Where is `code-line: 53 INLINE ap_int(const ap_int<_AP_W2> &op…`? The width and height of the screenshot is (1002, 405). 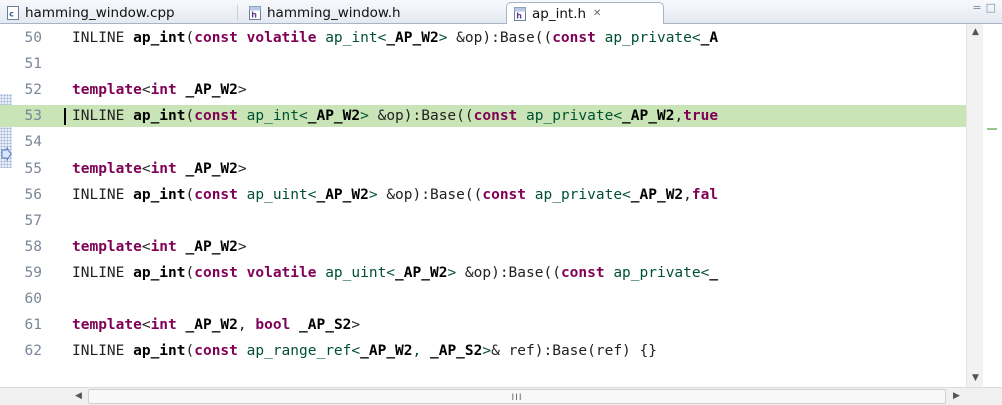 code-line: 53 INLINE ap_int(const ap_int<_AP_W2> &op… is located at coordinates (495, 116).